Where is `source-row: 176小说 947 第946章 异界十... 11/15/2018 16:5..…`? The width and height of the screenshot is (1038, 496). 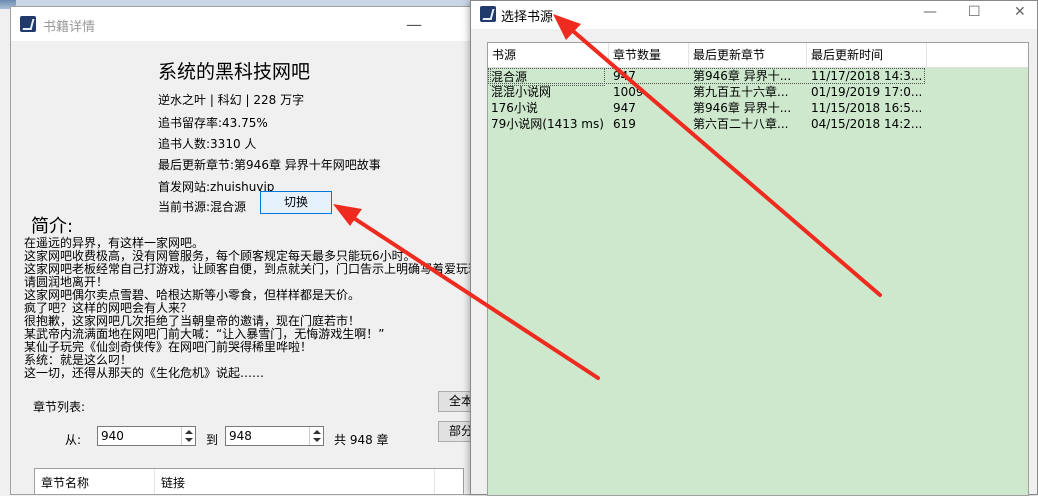 source-row: 176小说 947 第946章 异界十... 11/15/2018 16:5..… is located at coordinates (758, 108).